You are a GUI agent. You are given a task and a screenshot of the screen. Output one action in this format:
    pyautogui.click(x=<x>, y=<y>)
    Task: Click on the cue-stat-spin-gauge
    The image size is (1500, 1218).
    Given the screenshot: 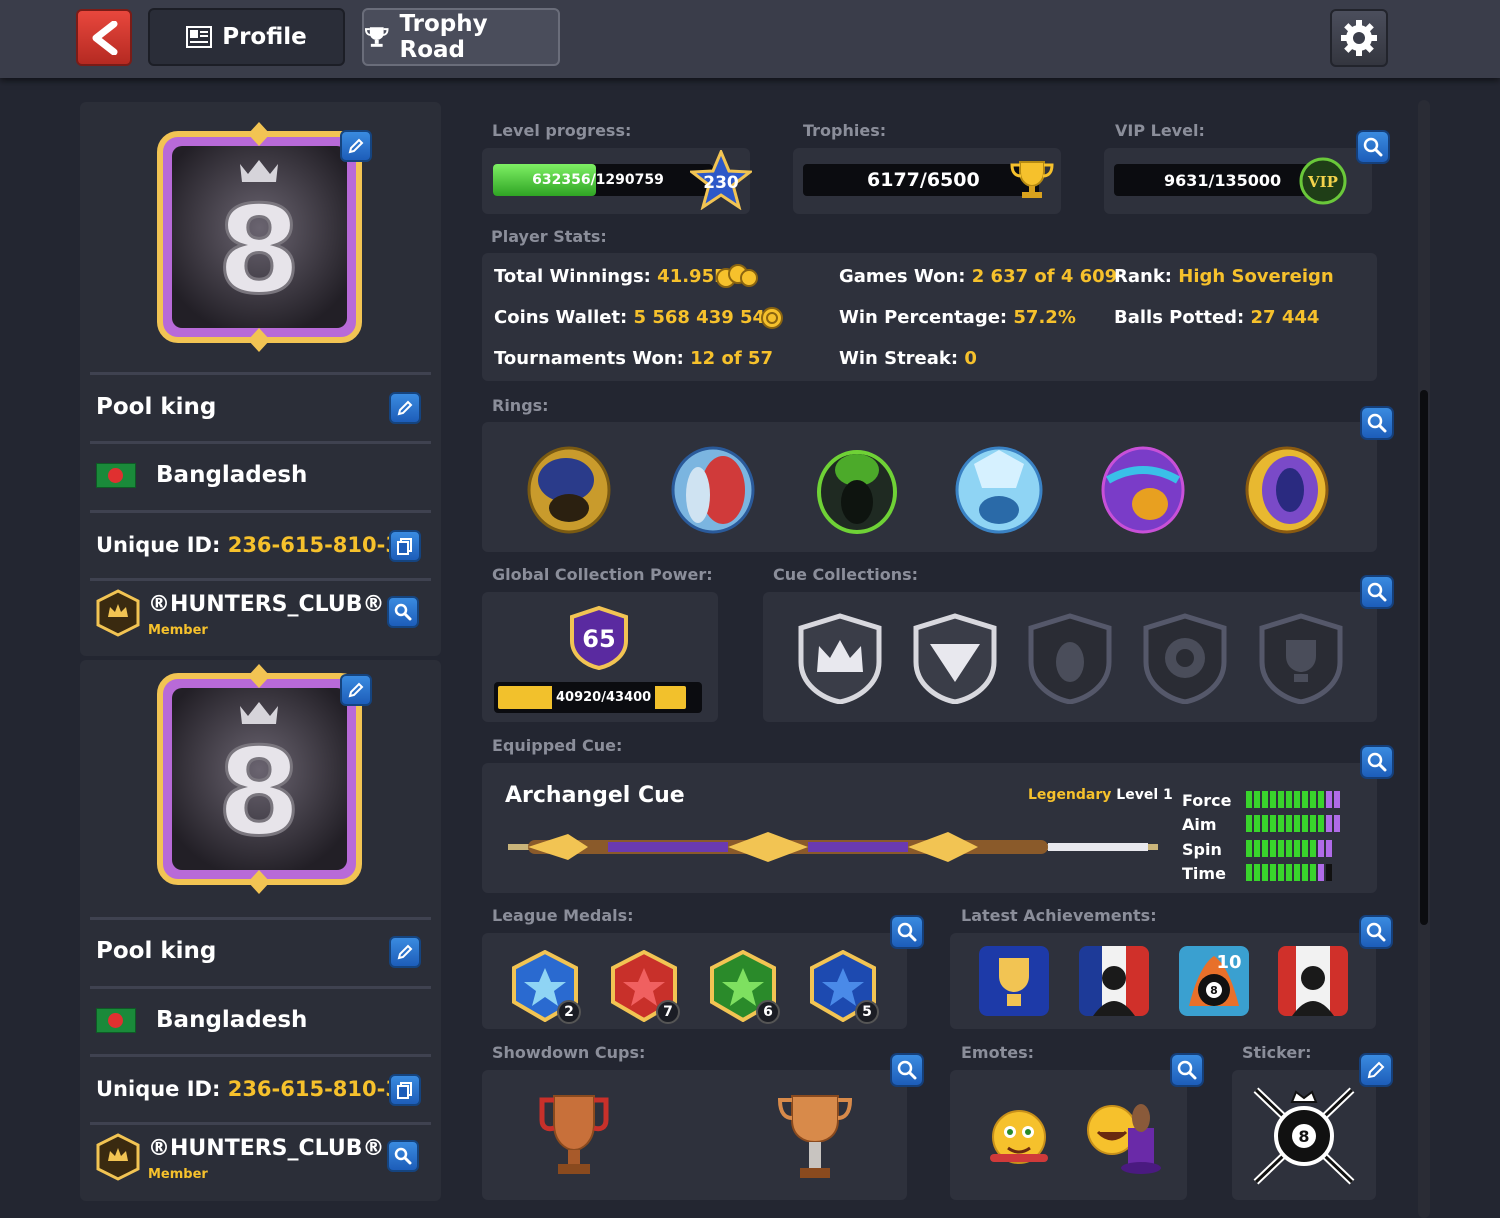 What is the action you would take?
    pyautogui.click(x=1289, y=848)
    